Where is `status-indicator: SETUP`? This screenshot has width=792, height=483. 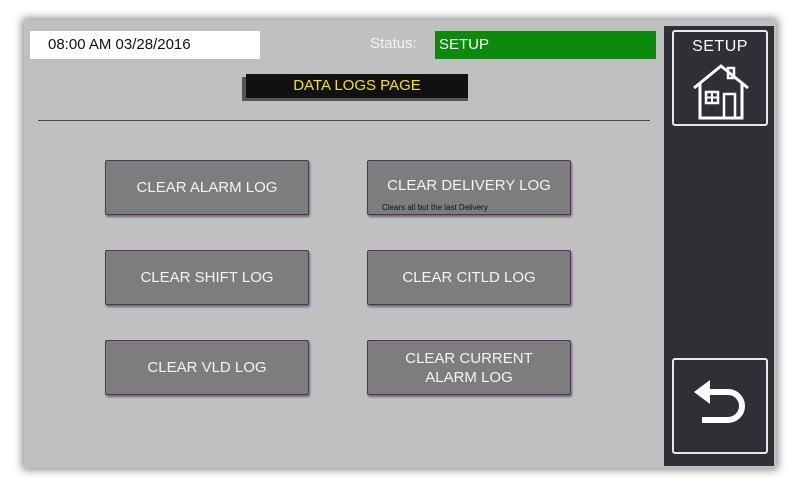
status-indicator: SETUP is located at coordinates (545, 45).